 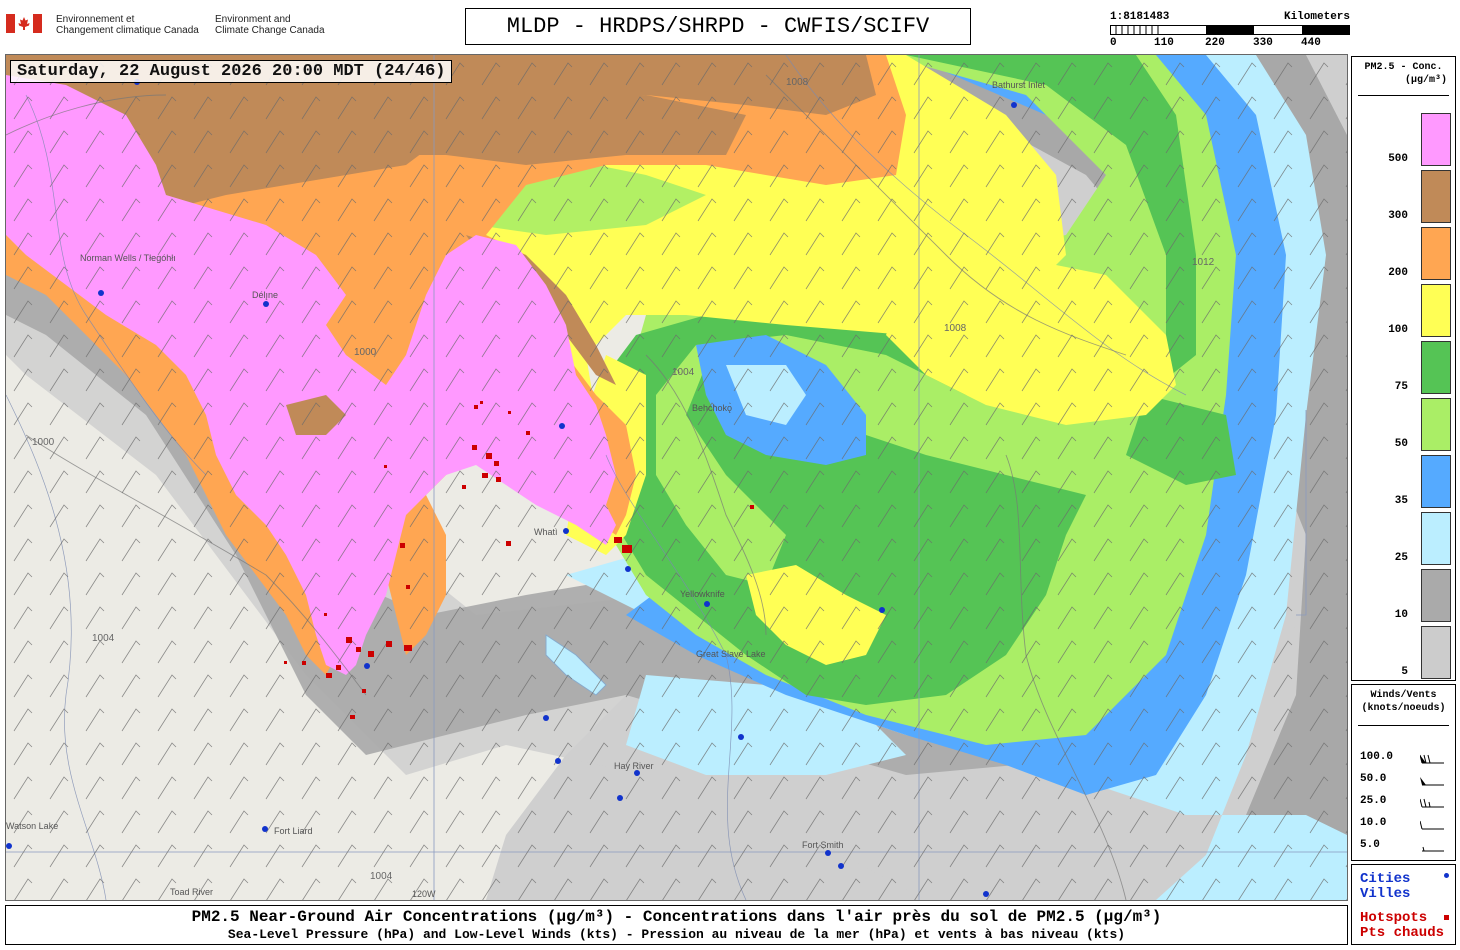 I want to click on isobar-label-1000: 1000, so click(x=365, y=352).